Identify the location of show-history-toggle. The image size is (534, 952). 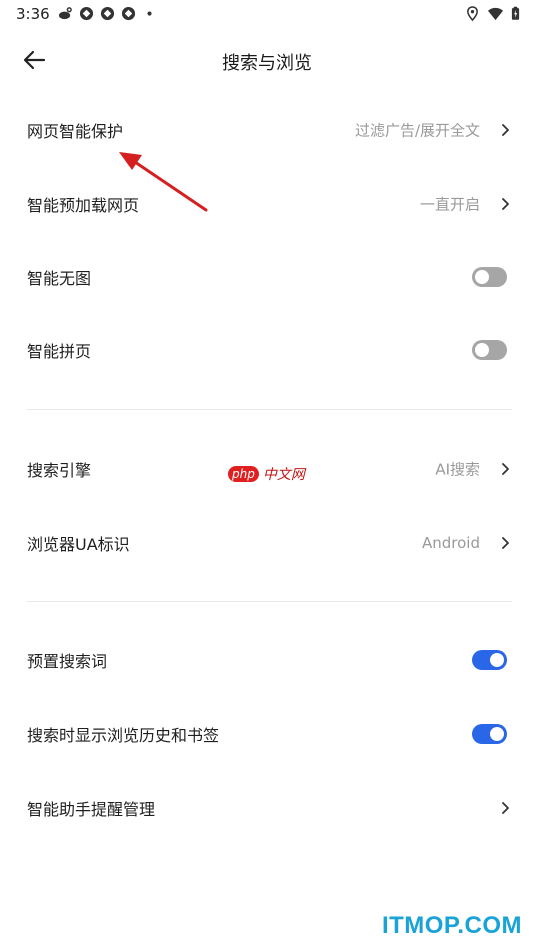
(489, 734).